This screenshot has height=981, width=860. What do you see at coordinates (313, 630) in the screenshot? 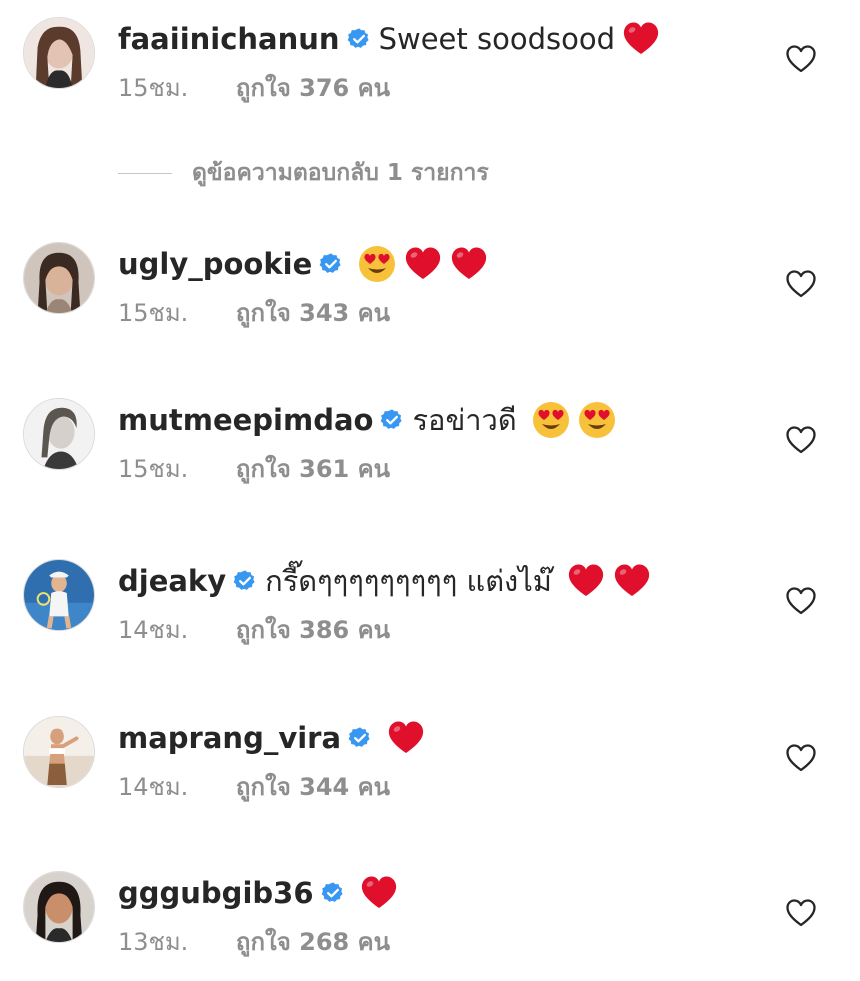
I see `like-count: ถูกใจ 386 คน` at bounding box center [313, 630].